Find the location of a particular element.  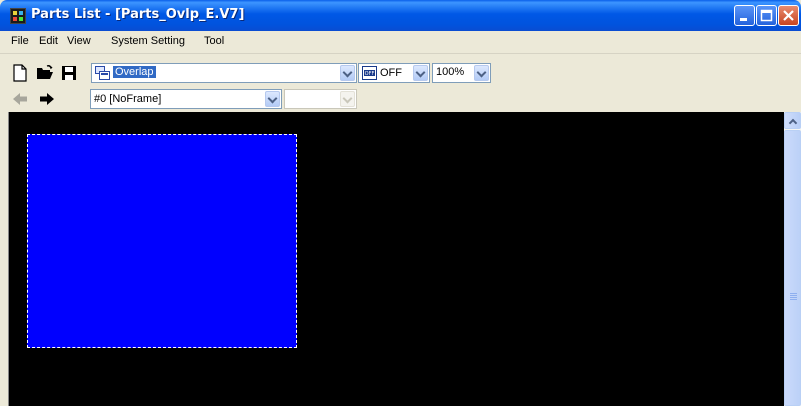

off-toggle-icon: OFF is located at coordinates (369, 73).